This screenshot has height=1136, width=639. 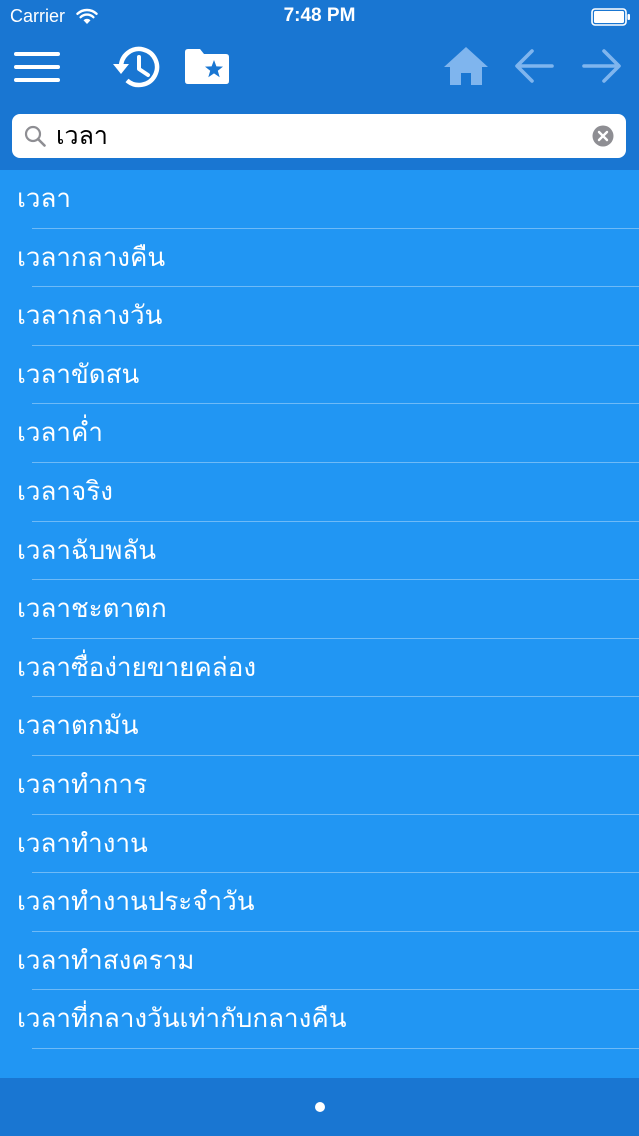 I want to click on result-item: เวลาค่ำ, so click(x=319, y=433).